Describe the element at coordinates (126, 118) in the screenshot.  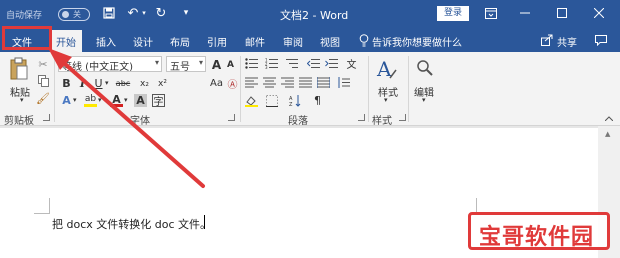
I see `annotation-arrow` at that location.